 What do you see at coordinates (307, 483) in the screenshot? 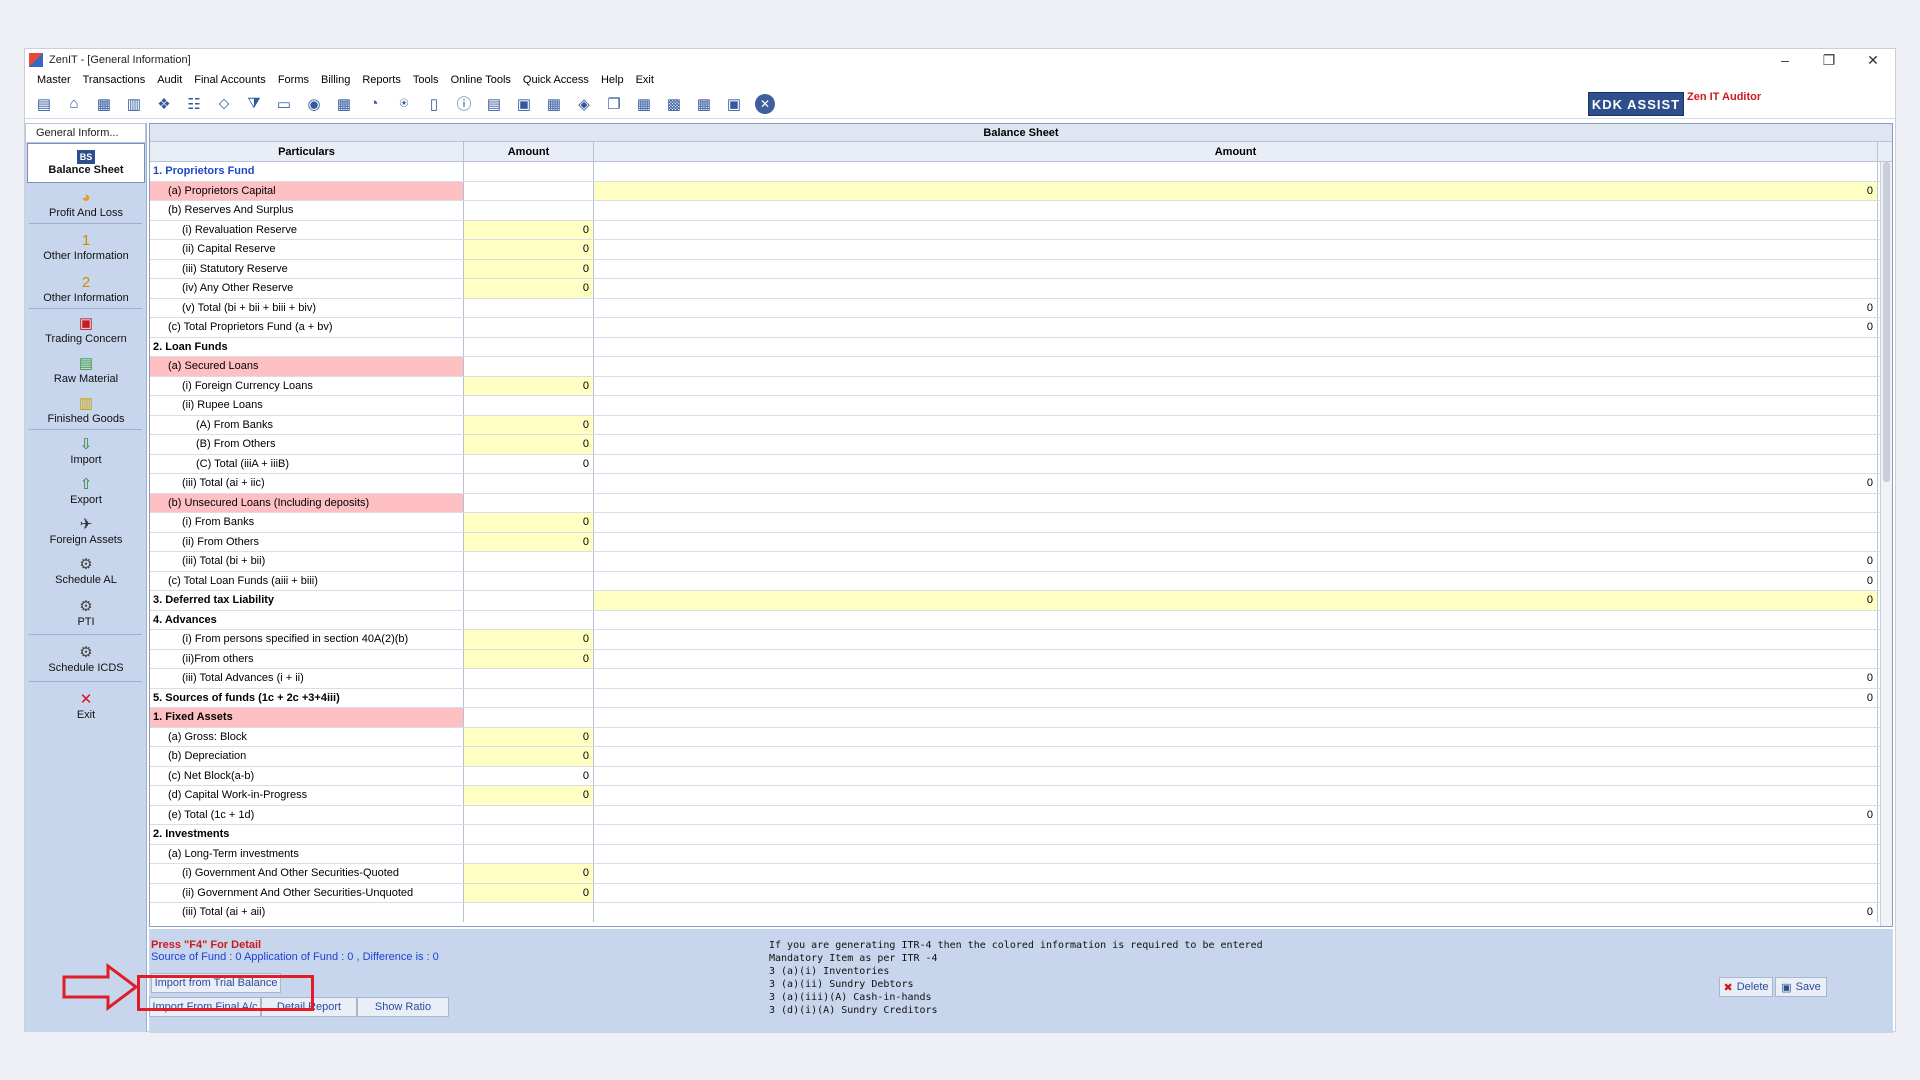
I see `particulars-cell: (iii) Total (ai + iic)` at bounding box center [307, 483].